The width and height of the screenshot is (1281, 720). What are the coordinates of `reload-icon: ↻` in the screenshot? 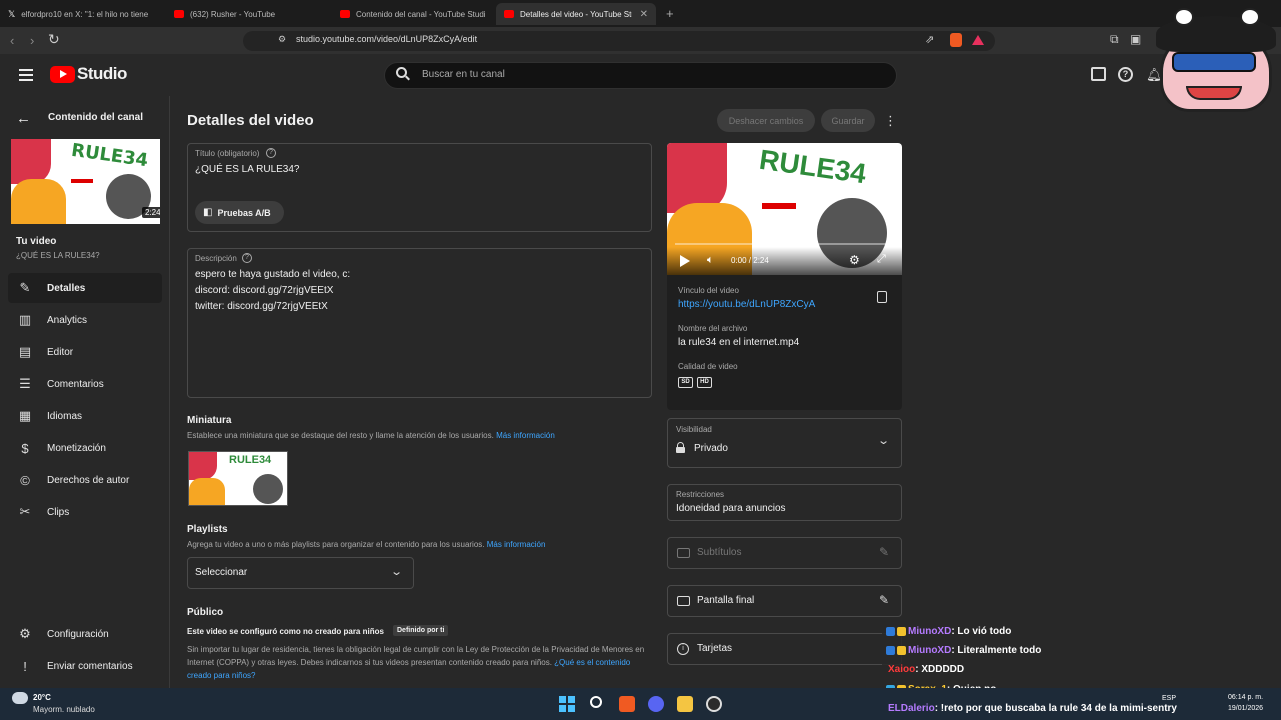 It's located at (54, 39).